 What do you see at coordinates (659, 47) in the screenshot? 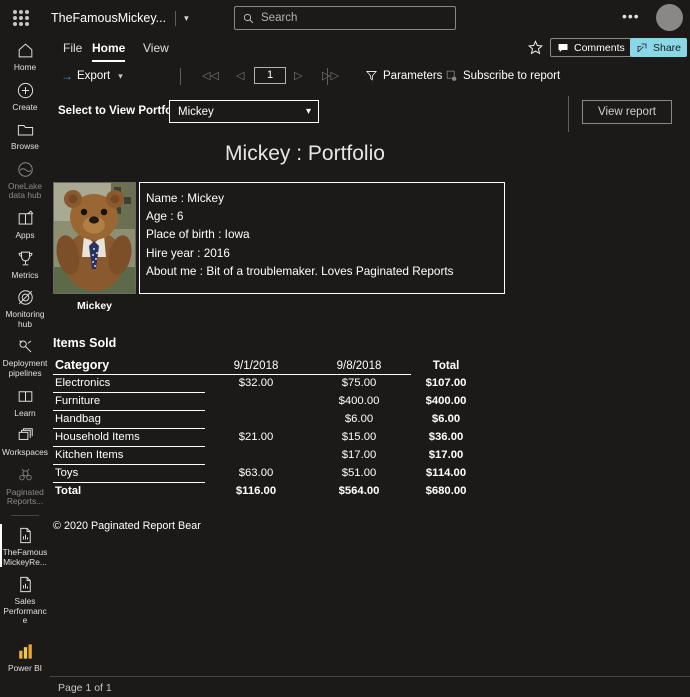
I see `share-button: Share` at bounding box center [659, 47].